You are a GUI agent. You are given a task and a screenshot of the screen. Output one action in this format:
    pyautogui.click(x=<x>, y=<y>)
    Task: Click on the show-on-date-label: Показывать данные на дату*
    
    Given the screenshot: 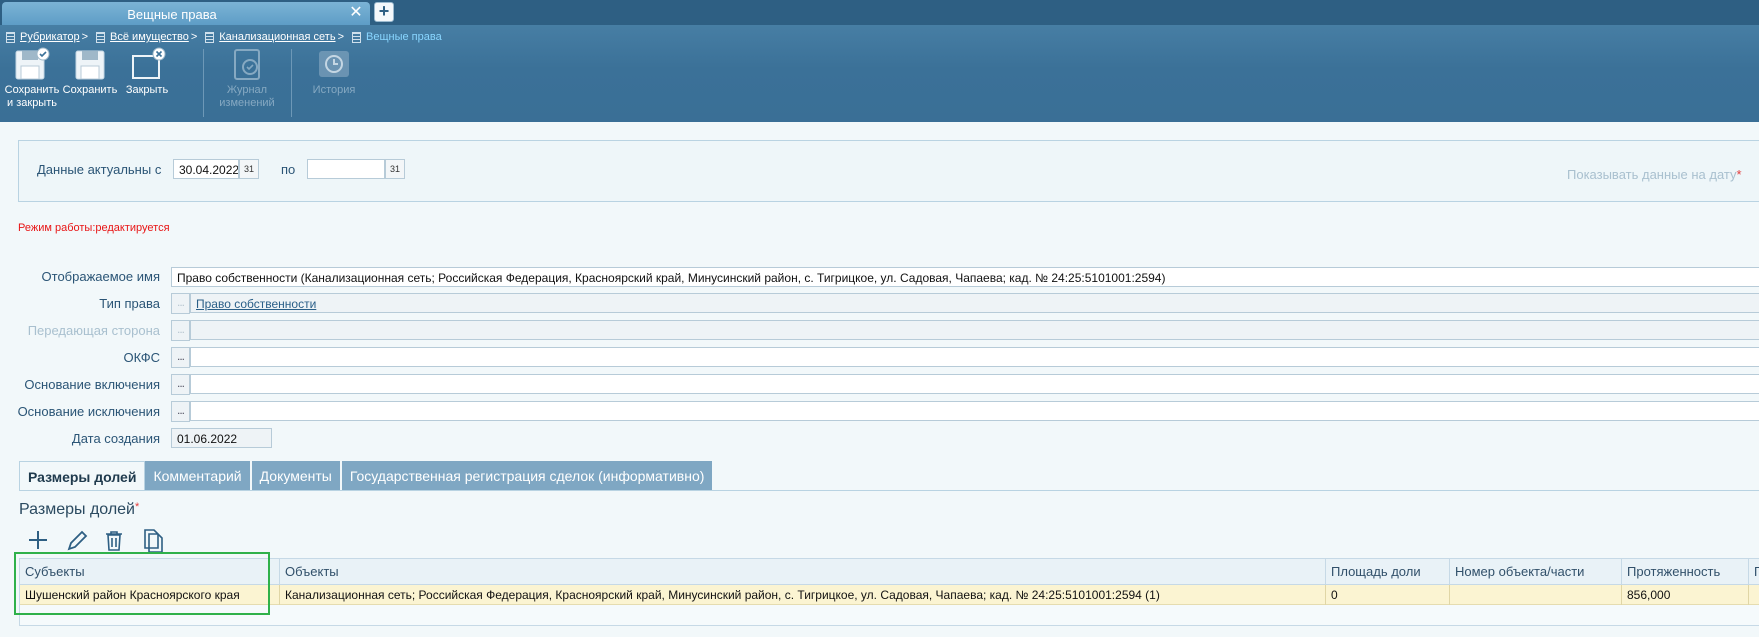 What is the action you would take?
    pyautogui.click(x=1654, y=174)
    